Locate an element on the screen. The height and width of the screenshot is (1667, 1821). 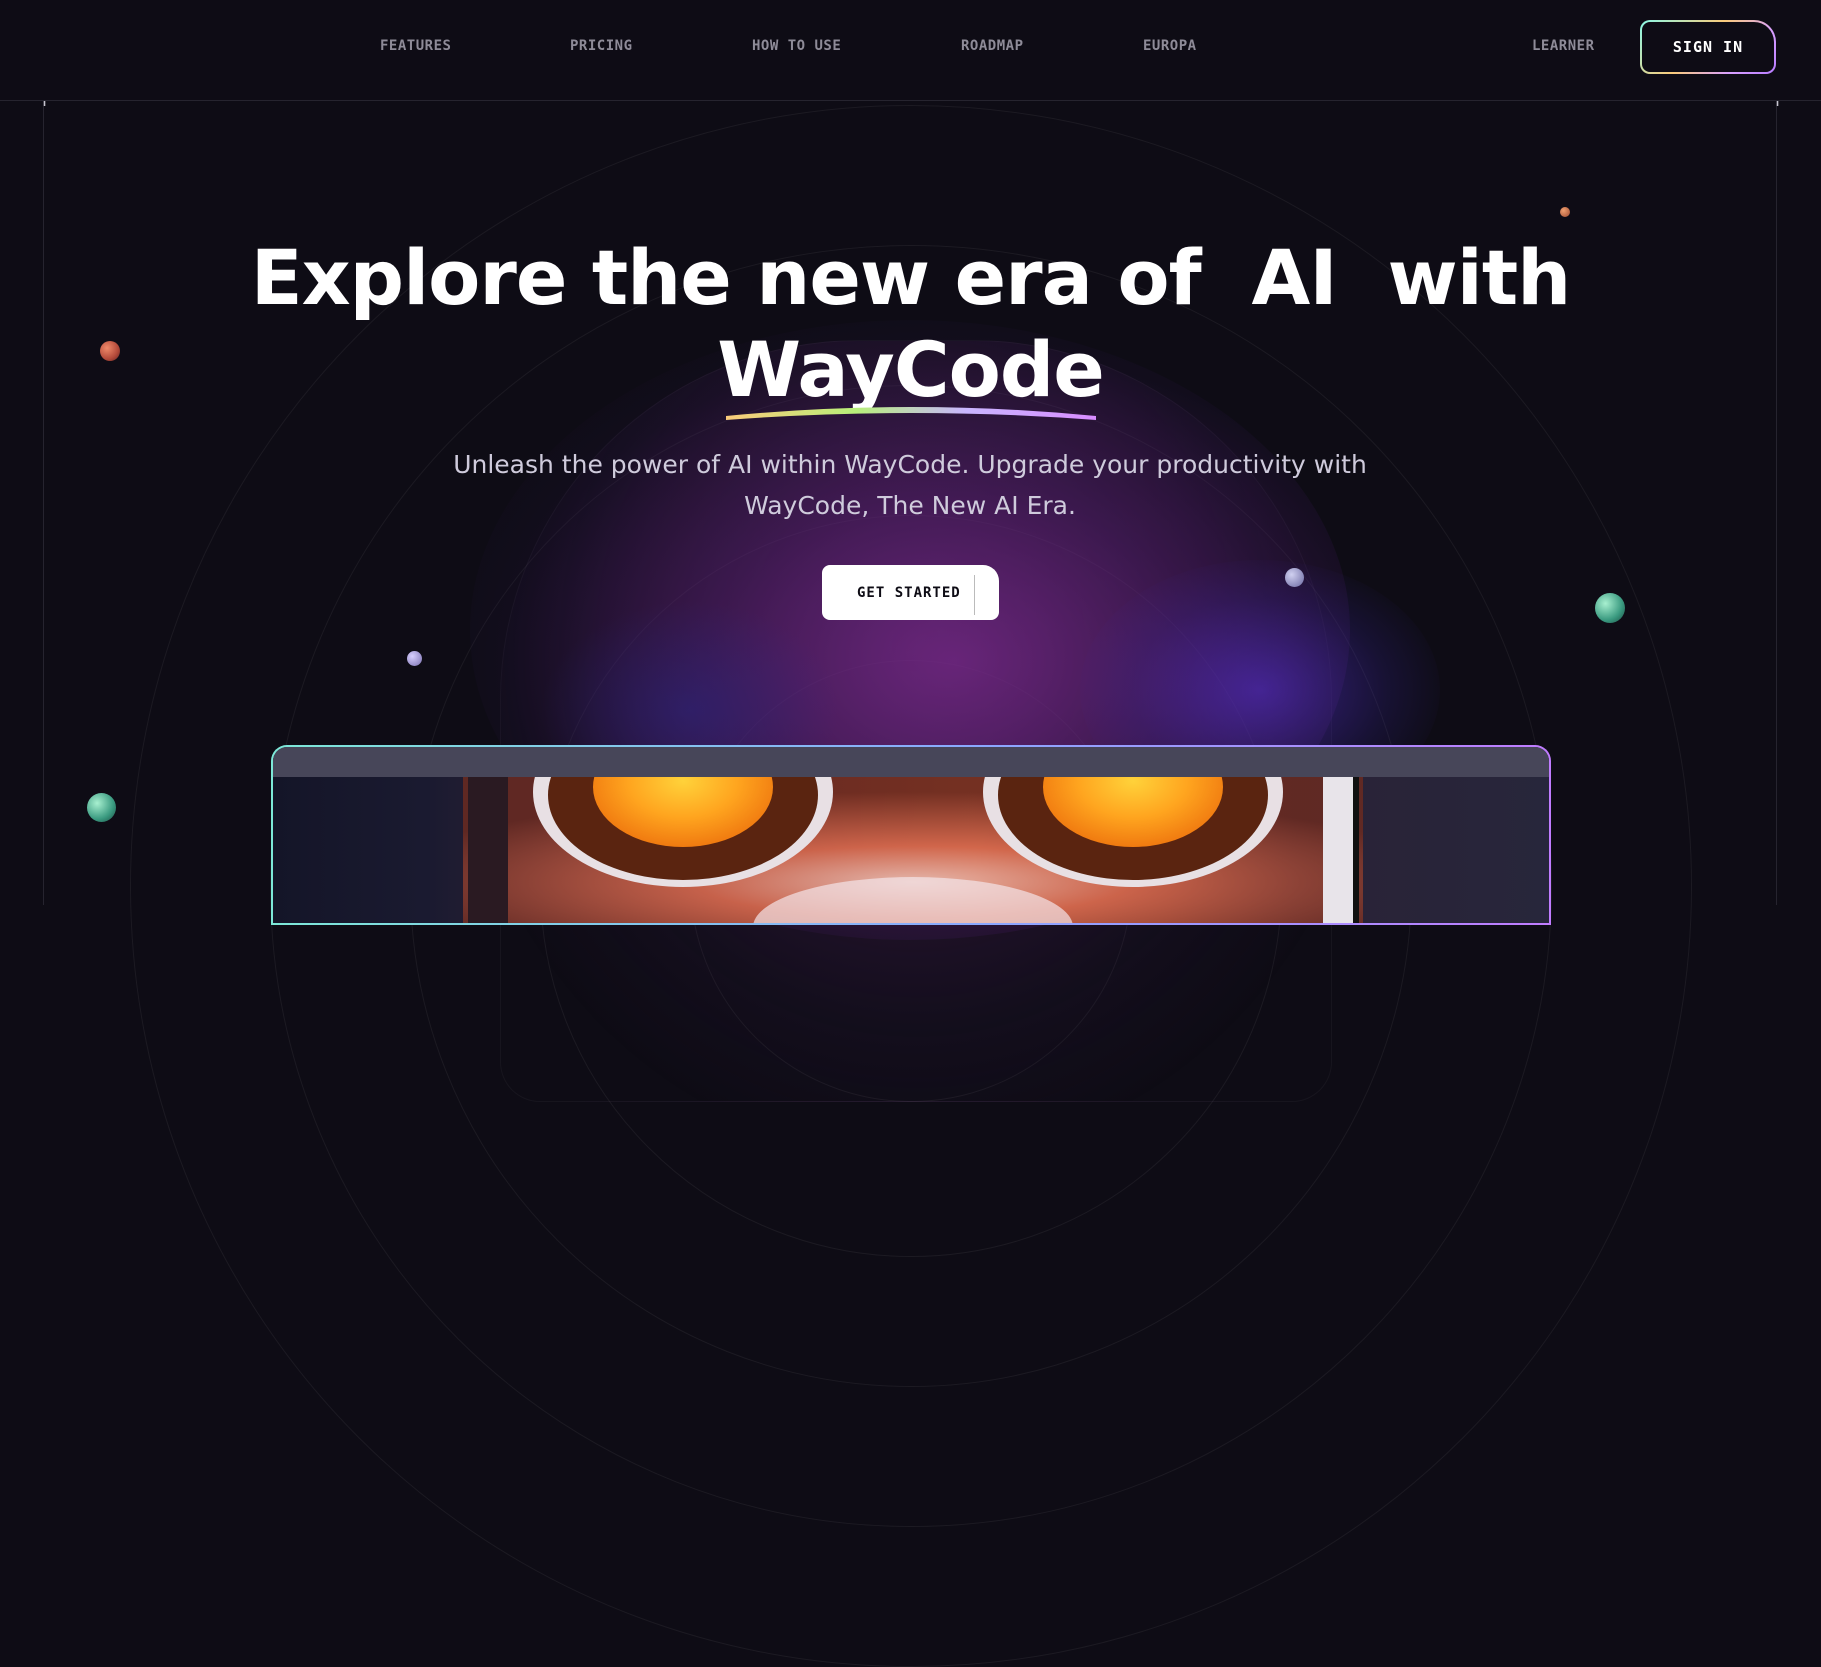
get-started-button: GET STARTED is located at coordinates (910, 592).